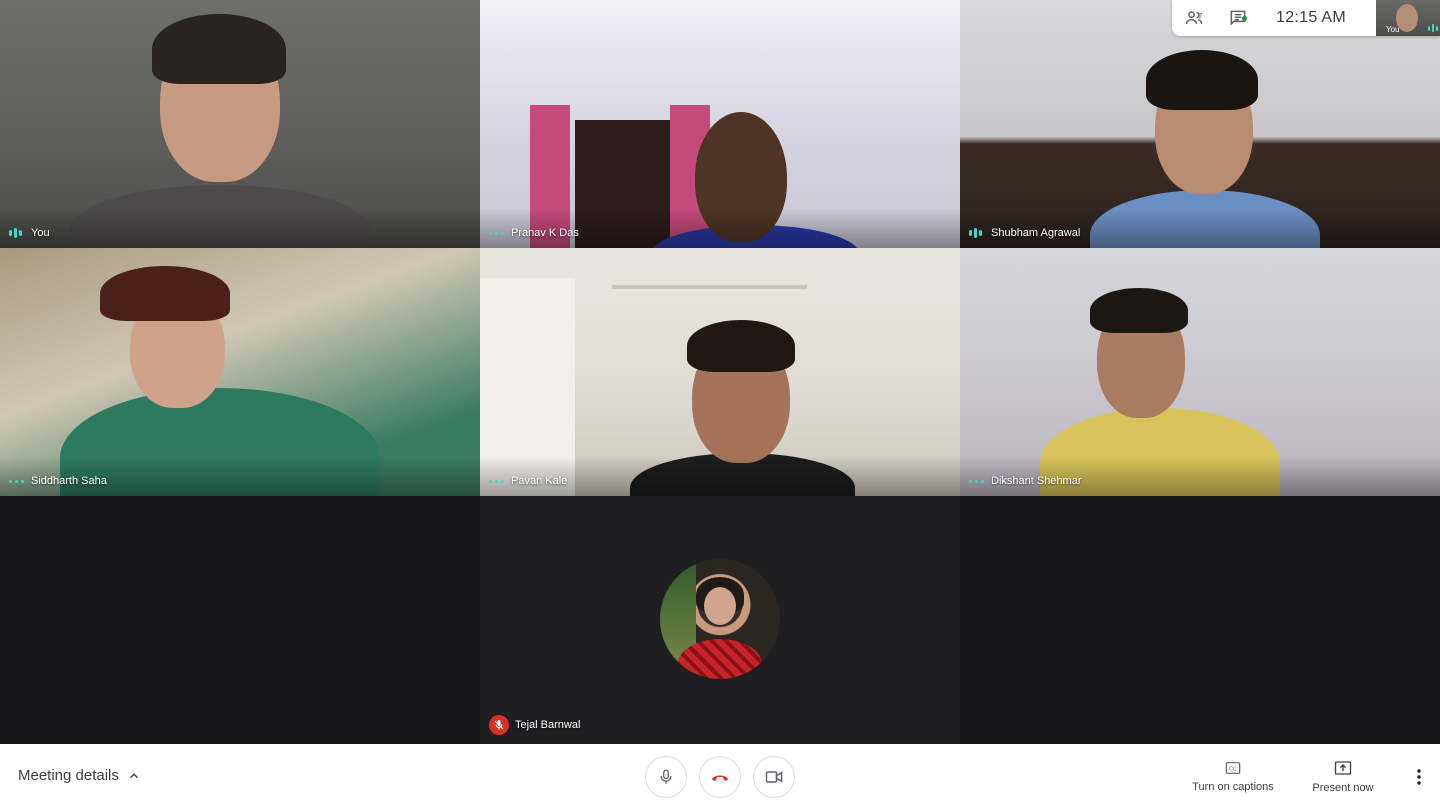 The height and width of the screenshot is (810, 1440). I want to click on hang-up-button, so click(720, 777).